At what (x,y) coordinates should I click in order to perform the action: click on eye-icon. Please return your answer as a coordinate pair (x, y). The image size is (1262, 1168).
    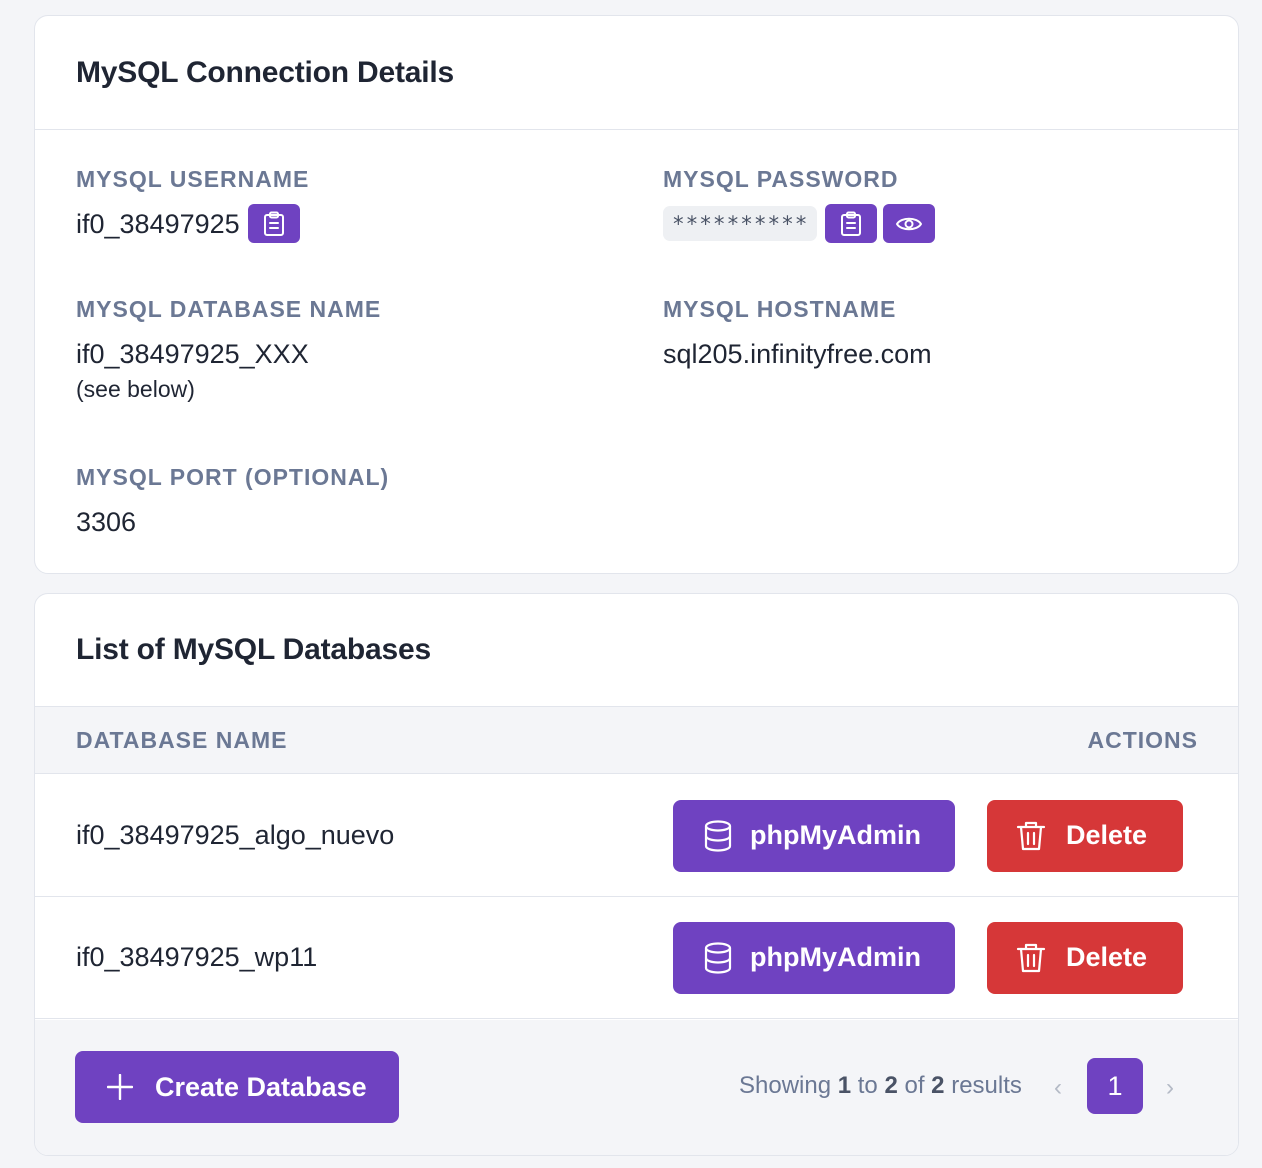
    Looking at the image, I should click on (909, 223).